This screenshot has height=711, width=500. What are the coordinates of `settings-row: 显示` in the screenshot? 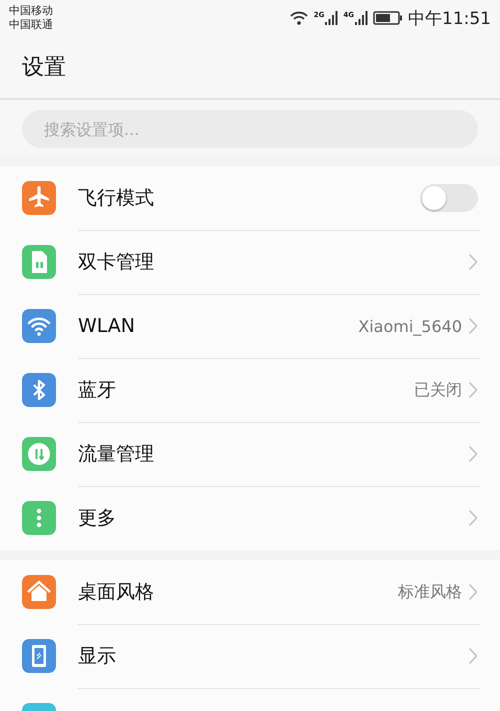 It's located at (250, 656).